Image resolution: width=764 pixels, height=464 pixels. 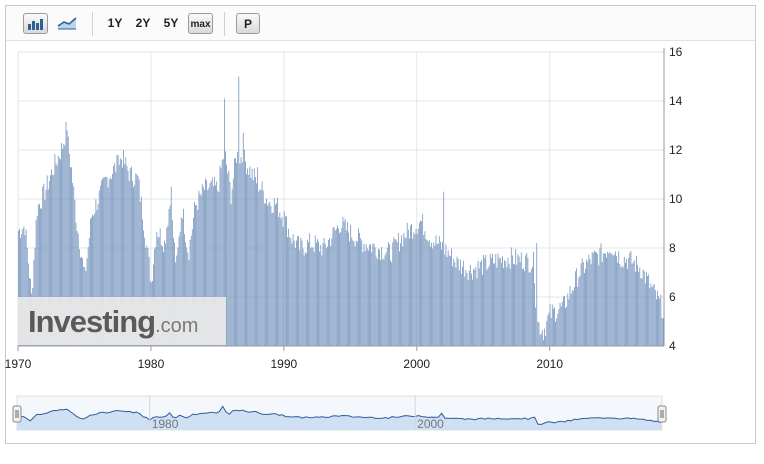 What do you see at coordinates (283, 364) in the screenshot?
I see `x-tick-label: 1990` at bounding box center [283, 364].